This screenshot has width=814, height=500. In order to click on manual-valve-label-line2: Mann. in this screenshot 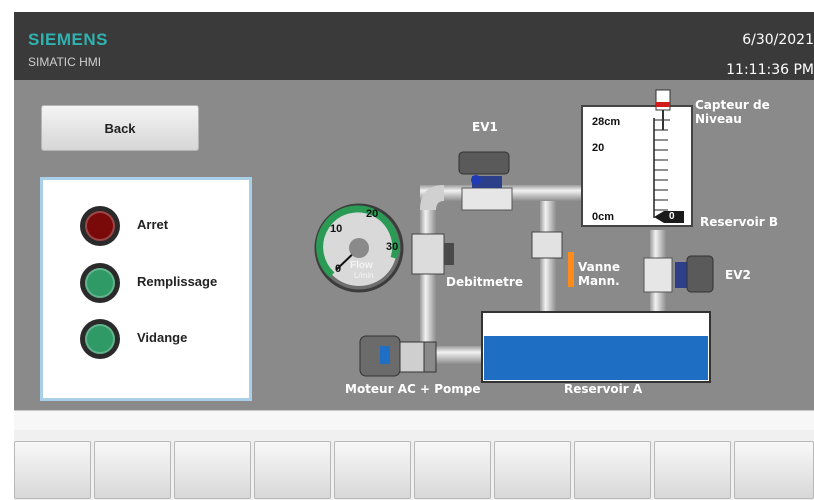, I will do `click(599, 281)`.